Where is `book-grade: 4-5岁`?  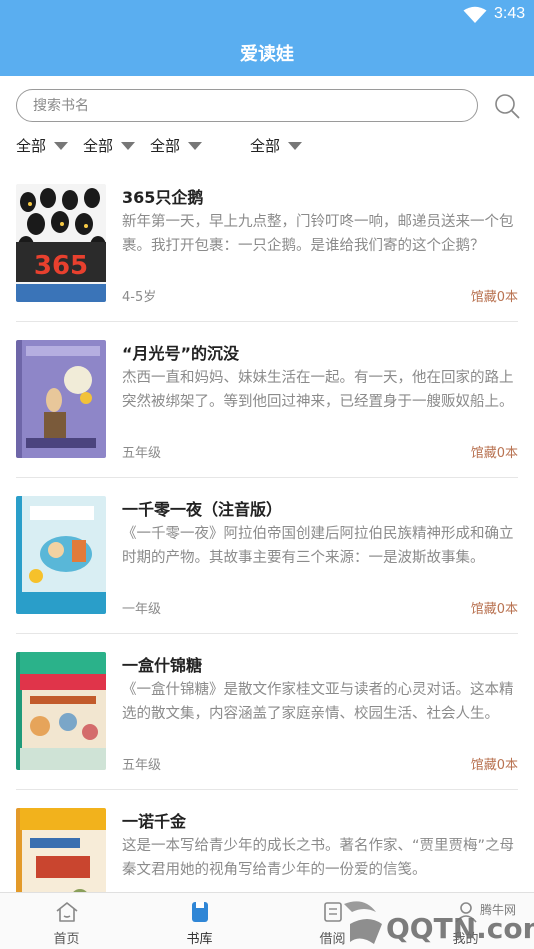 book-grade: 4-5岁 is located at coordinates (139, 297).